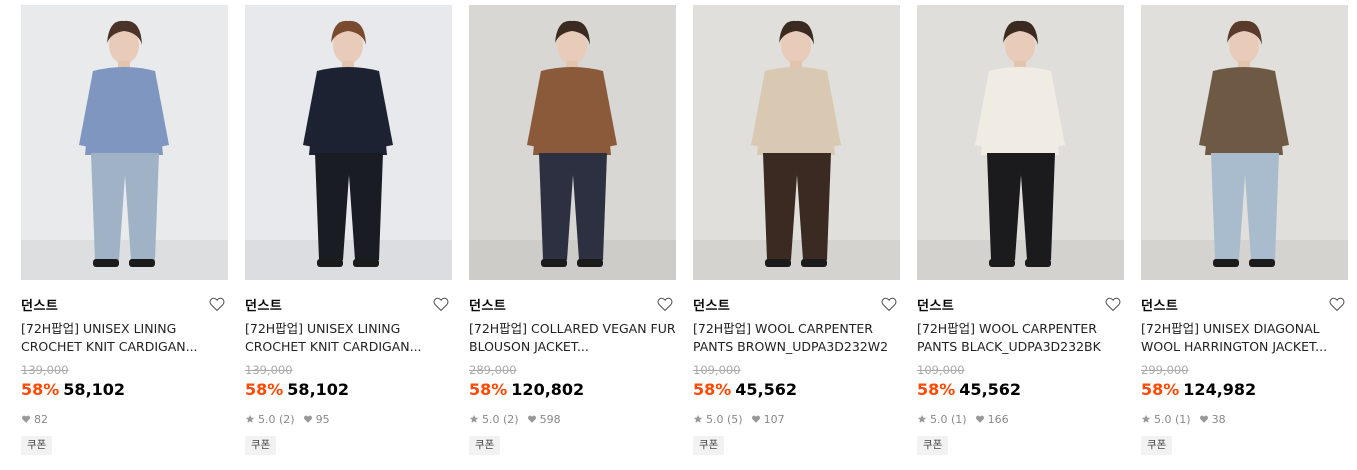 The width and height of the screenshot is (1357, 470). I want to click on product-meta: 5.0 (2) 95, so click(291, 419).